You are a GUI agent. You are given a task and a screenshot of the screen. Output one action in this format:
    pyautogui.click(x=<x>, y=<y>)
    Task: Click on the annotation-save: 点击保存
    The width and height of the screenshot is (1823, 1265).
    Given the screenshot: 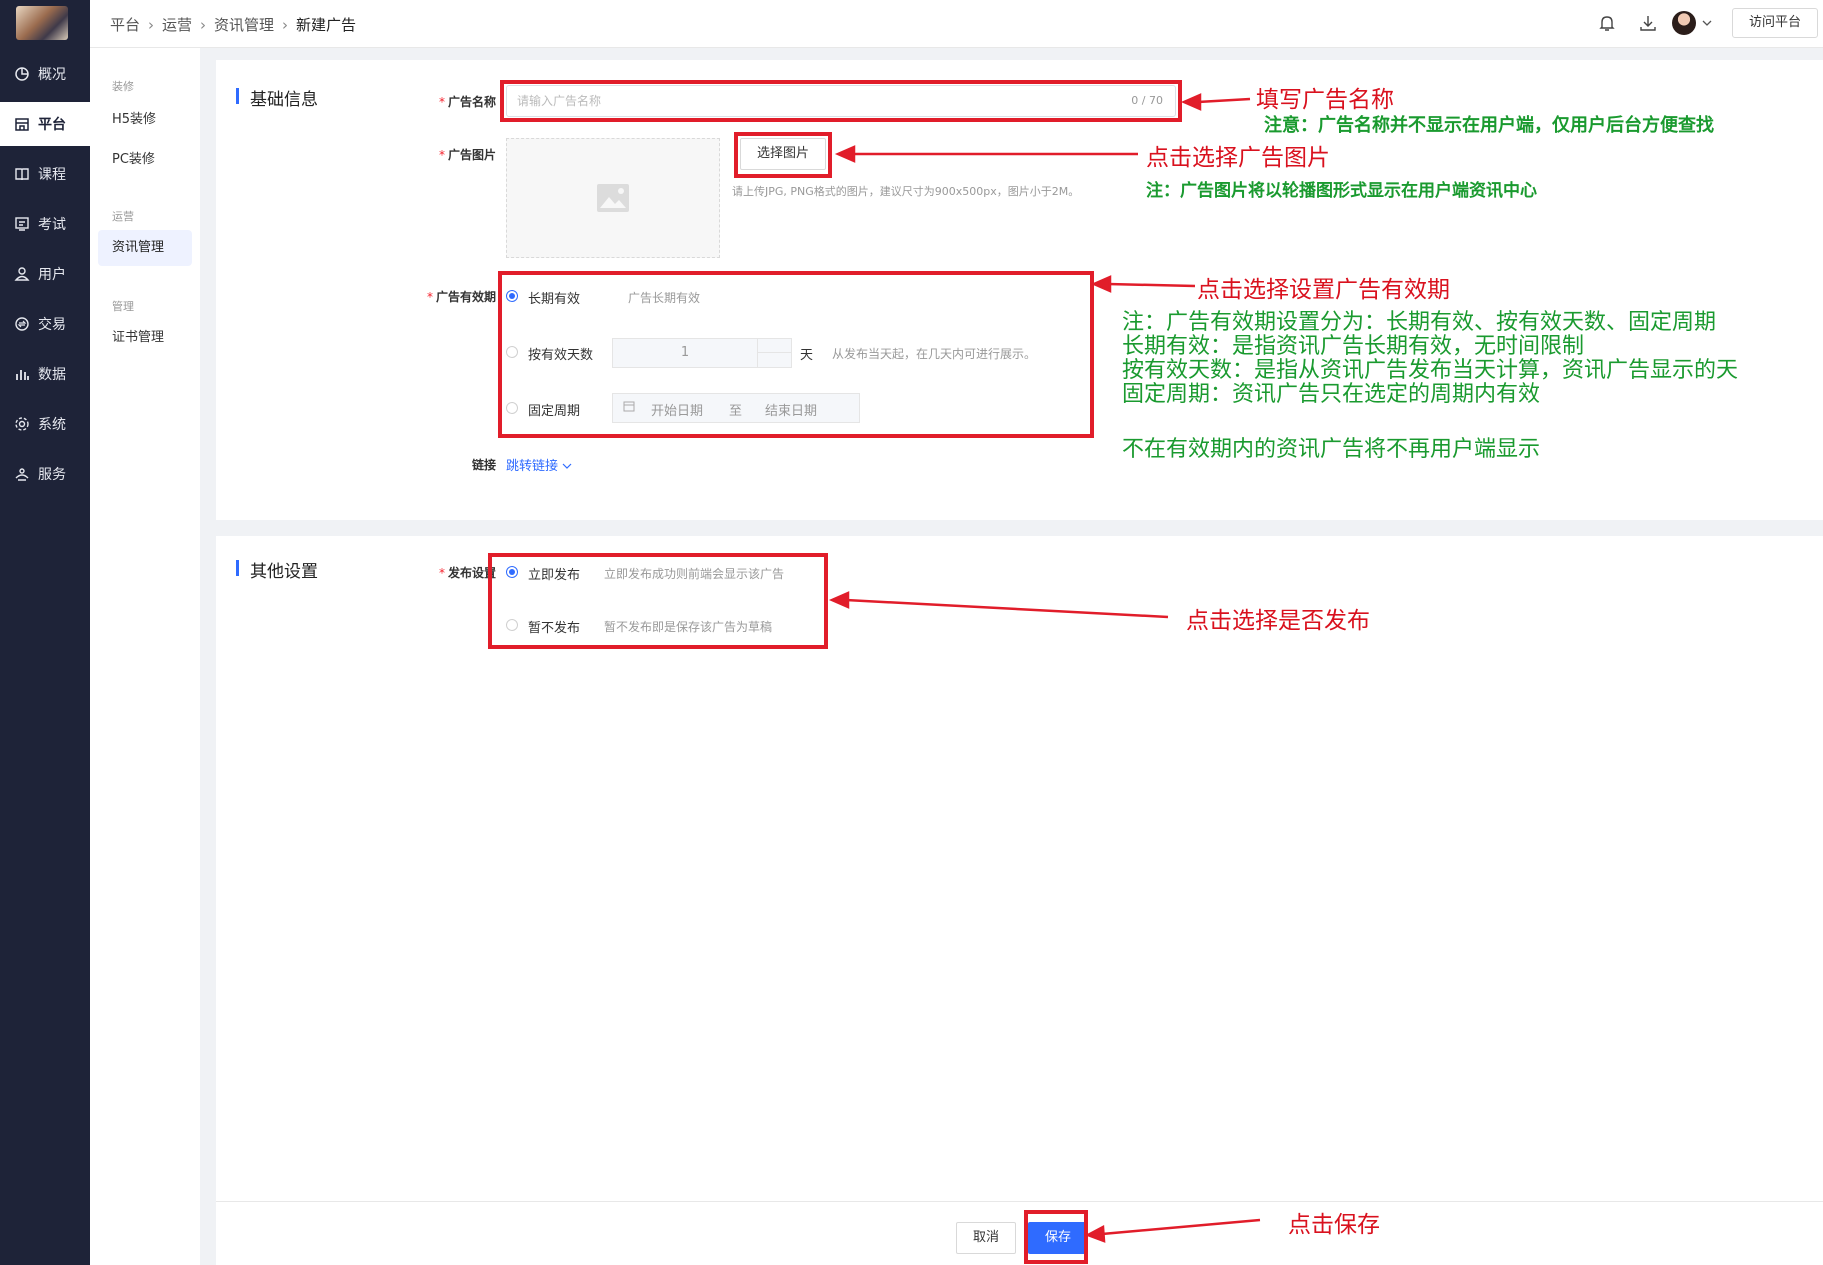 What is the action you would take?
    pyautogui.click(x=1334, y=1225)
    